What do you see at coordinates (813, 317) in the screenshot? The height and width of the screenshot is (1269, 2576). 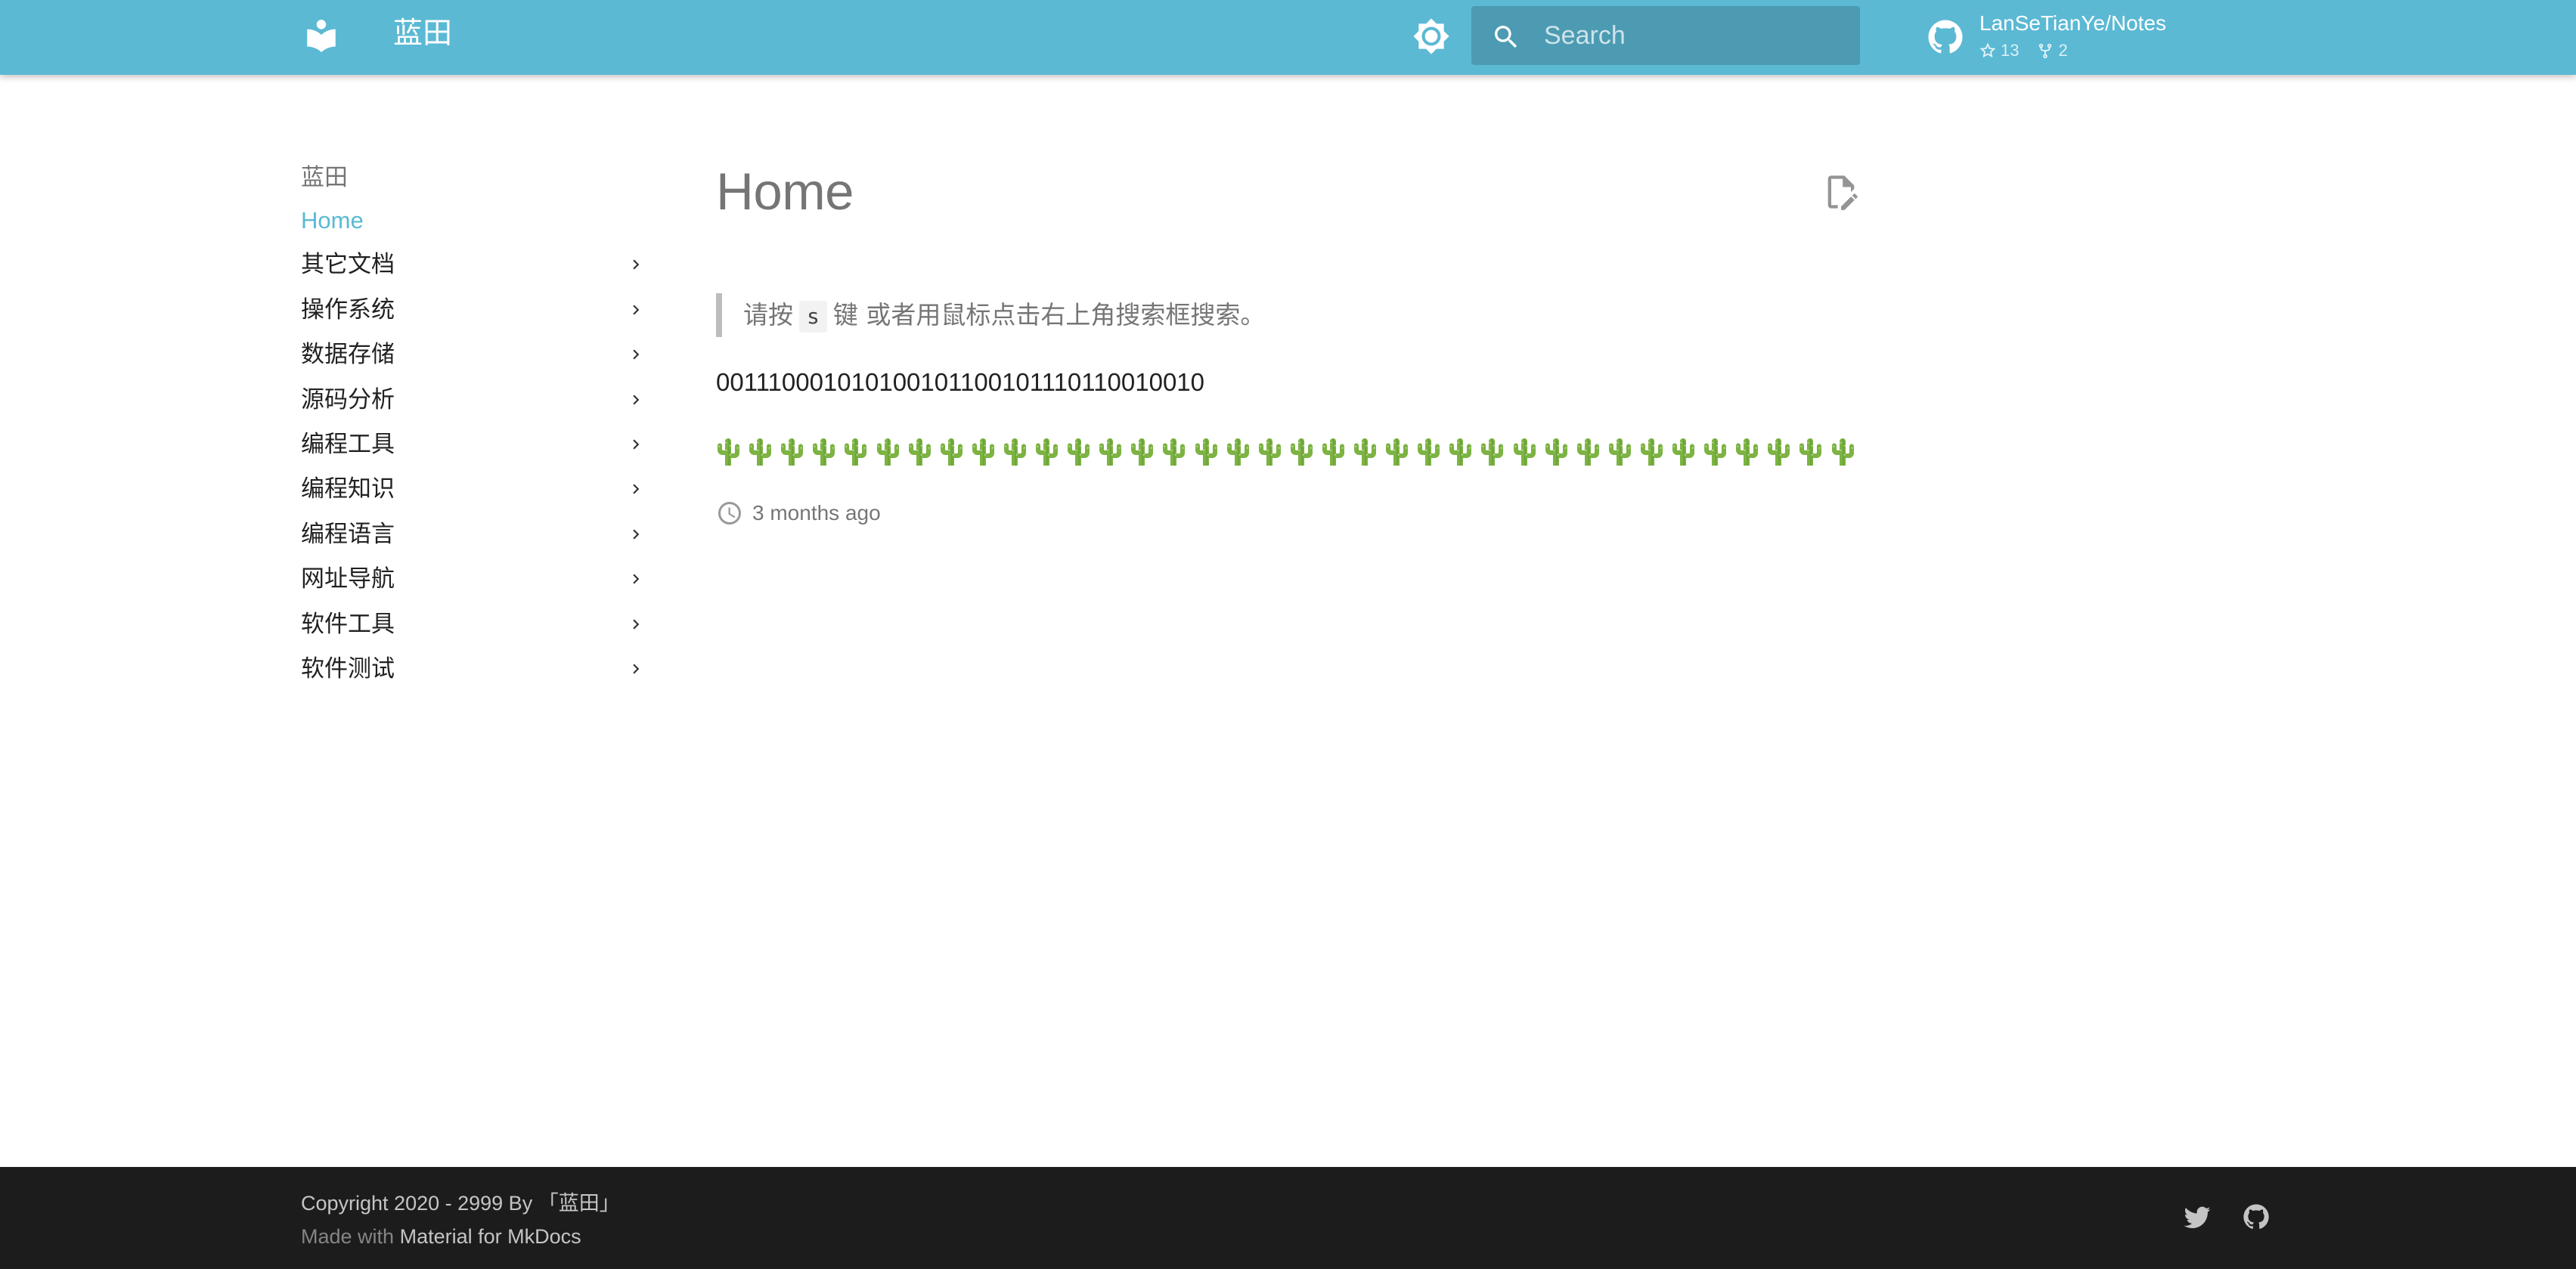 I see `search-shortcut-key: s` at bounding box center [813, 317].